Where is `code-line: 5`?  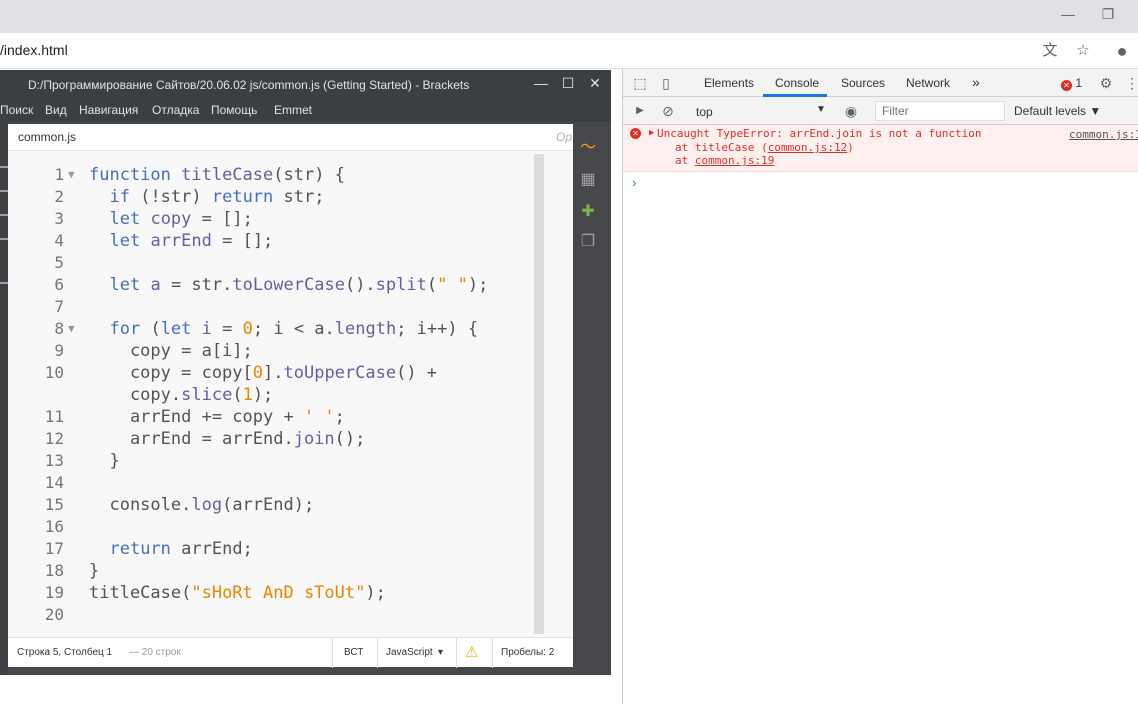 code-line: 5 is located at coordinates (273, 263).